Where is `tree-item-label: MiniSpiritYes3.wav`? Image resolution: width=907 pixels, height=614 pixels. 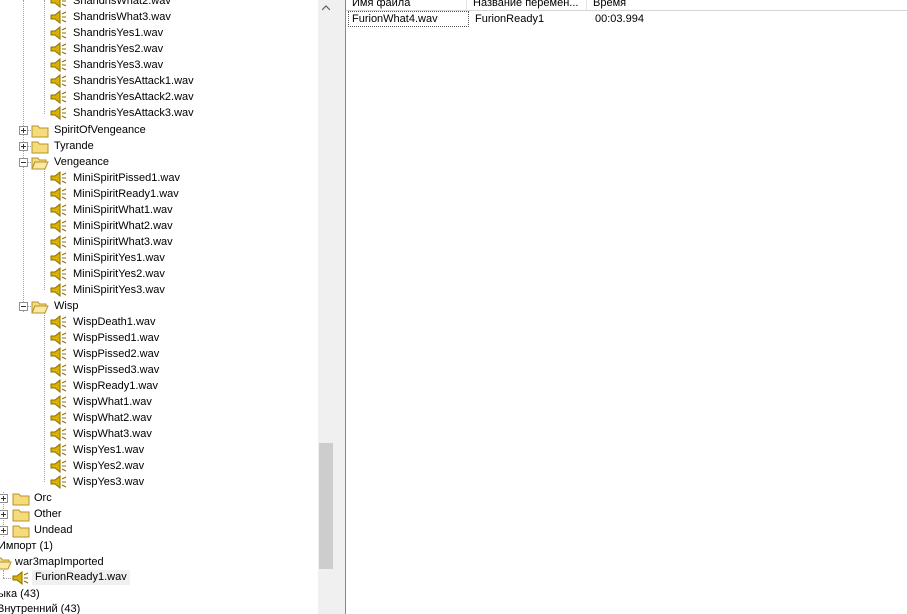
tree-item-label: MiniSpiritYes3.wav is located at coordinates (119, 290).